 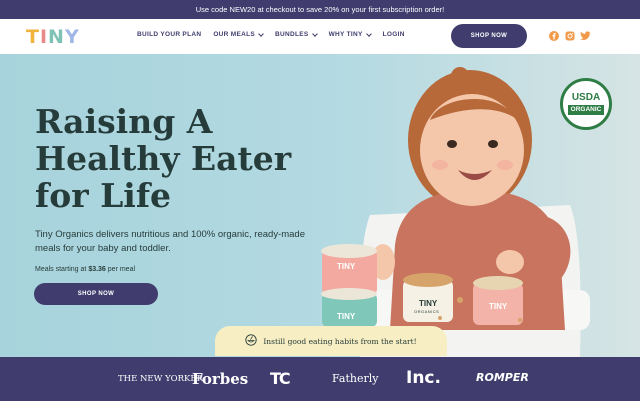 What do you see at coordinates (103, 195) in the screenshot?
I see `headline-line: for Life` at bounding box center [103, 195].